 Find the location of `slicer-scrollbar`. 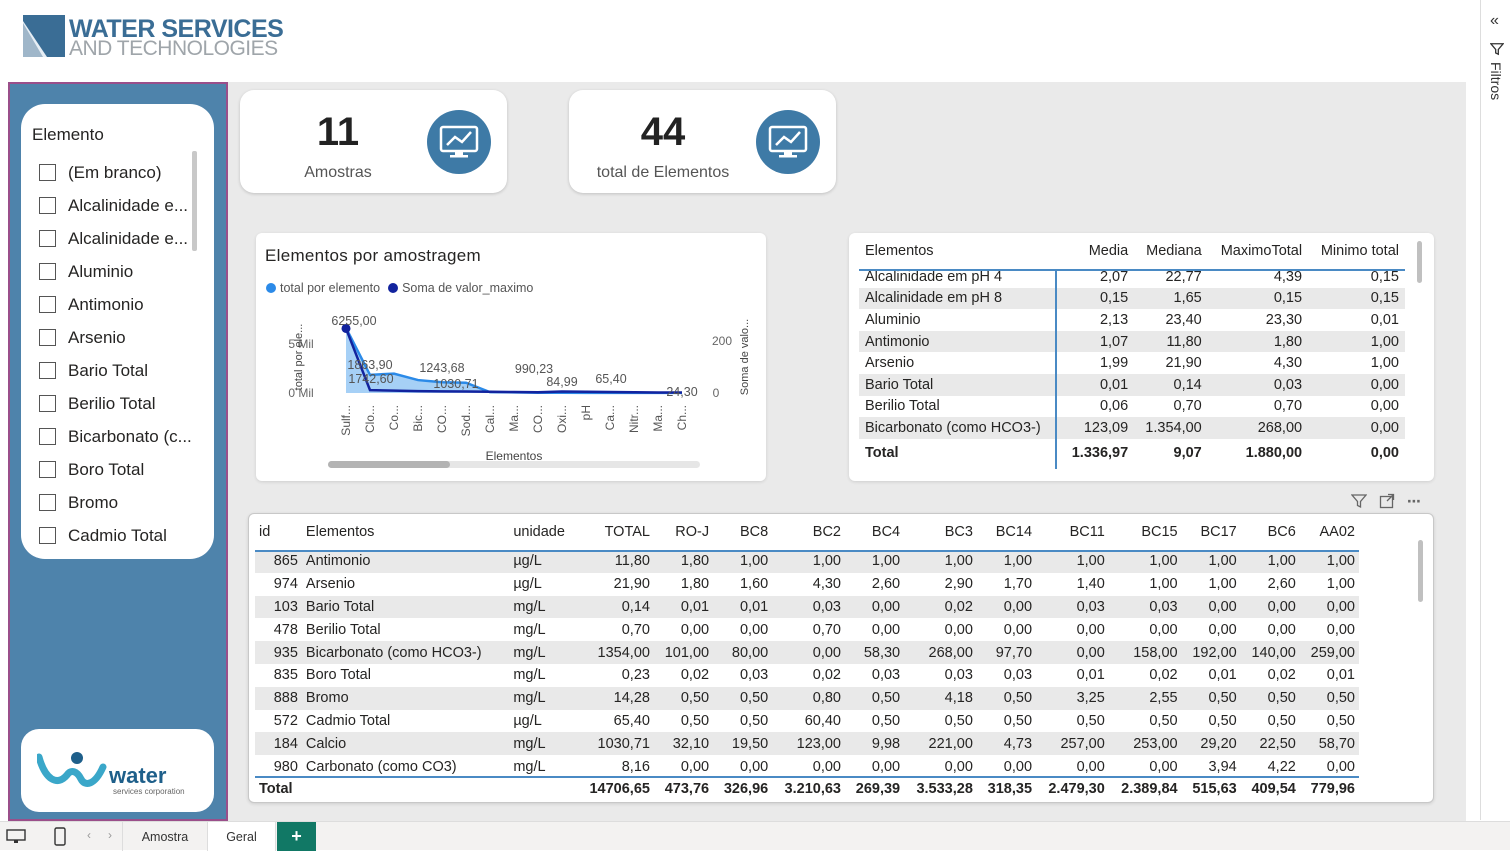

slicer-scrollbar is located at coordinates (194, 201).